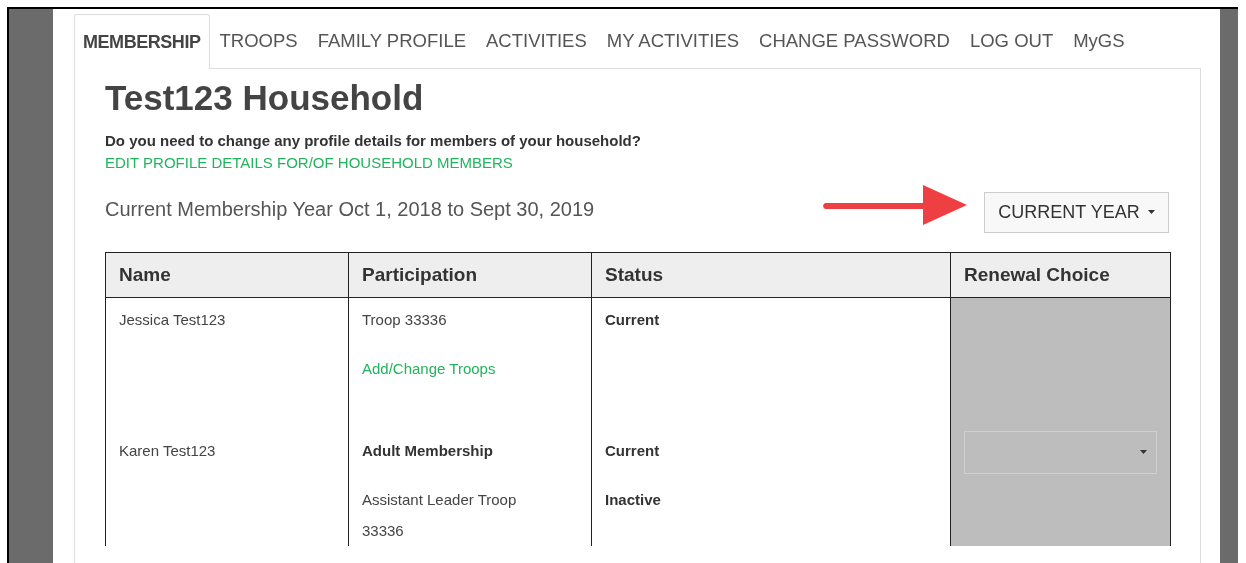  Describe the element at coordinates (392, 40) in the screenshot. I see `nav-tab: FAMILY PROFILE` at that location.